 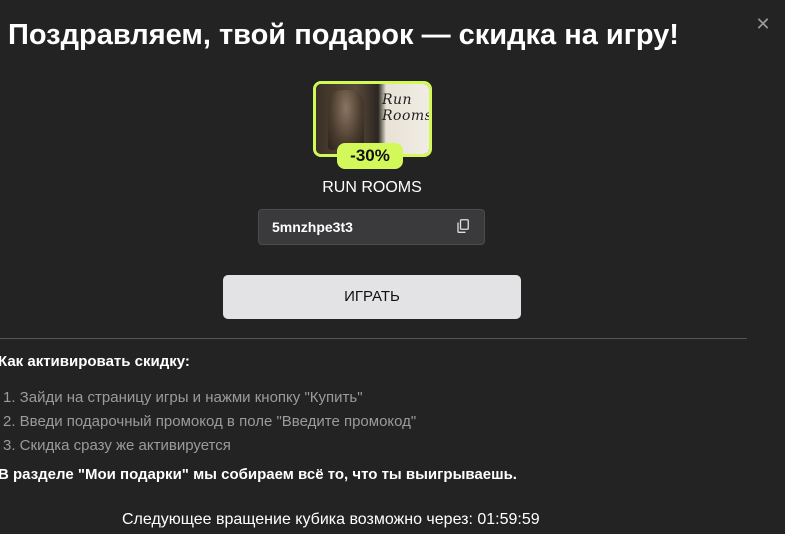 What do you see at coordinates (95, 361) in the screenshot?
I see `howto-title: Как активировать скидку:` at bounding box center [95, 361].